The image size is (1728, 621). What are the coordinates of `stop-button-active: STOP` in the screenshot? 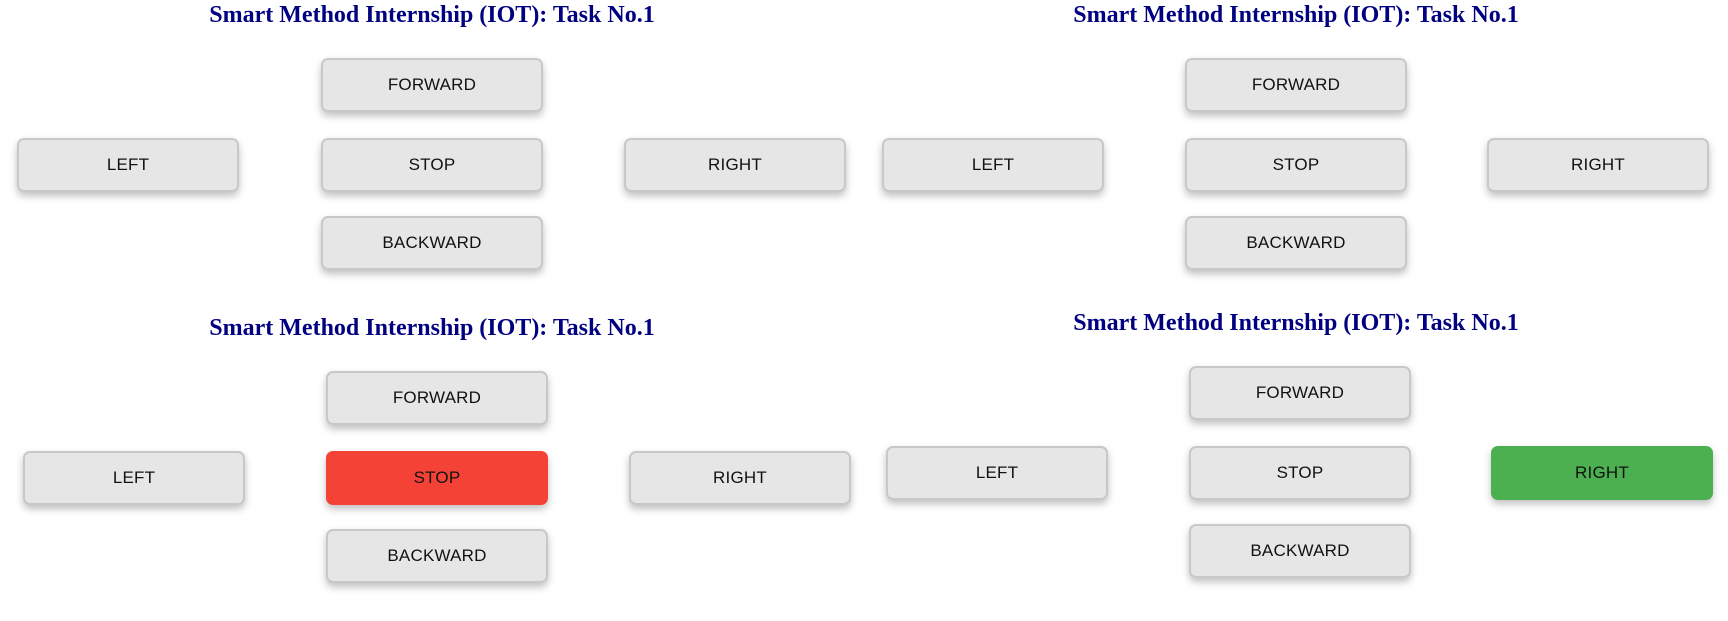 It's located at (437, 478).